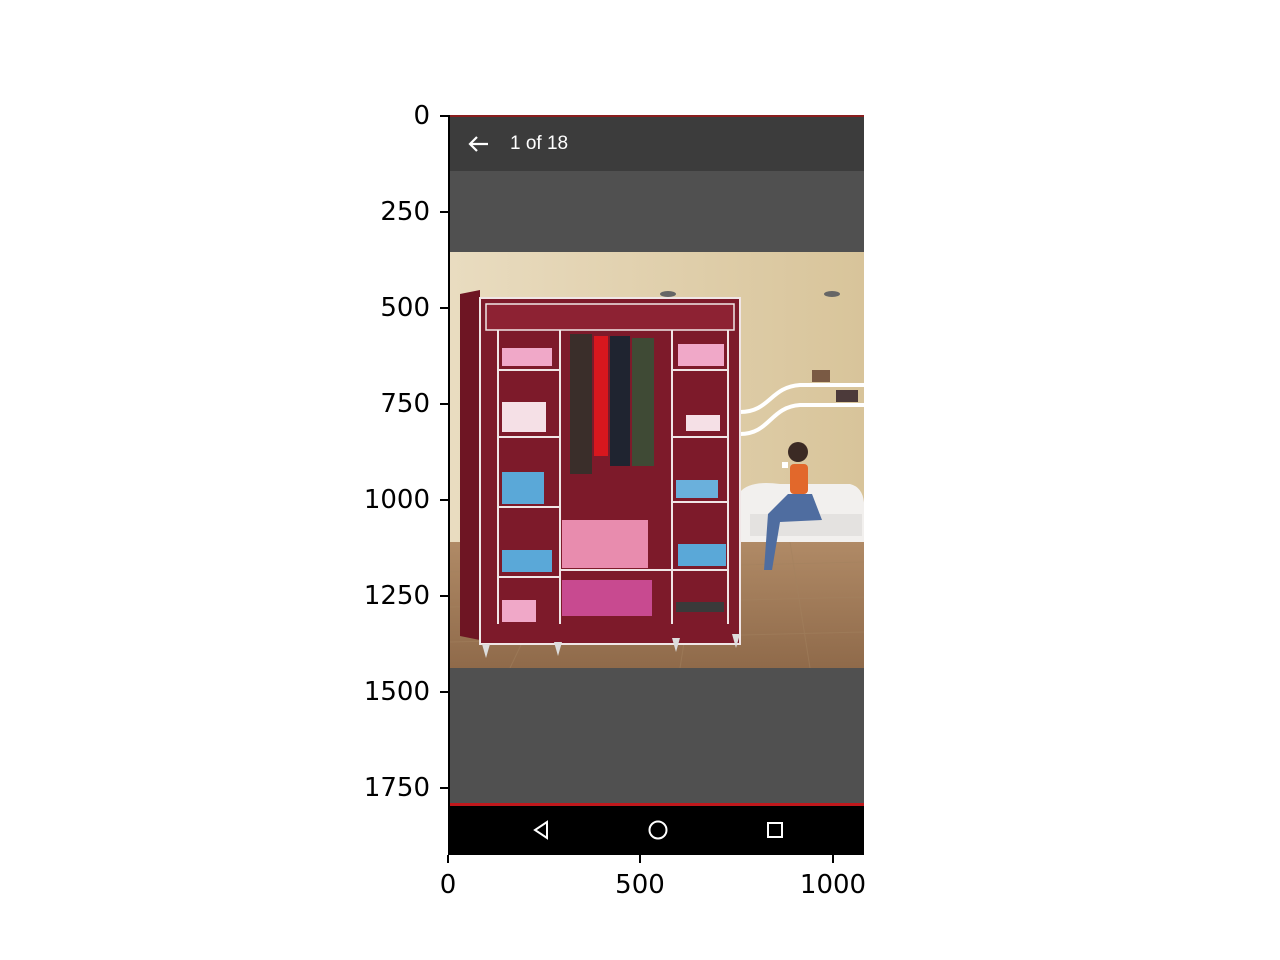 The width and height of the screenshot is (1280, 960). Describe the element at coordinates (421, 116) in the screenshot. I see `y-tick-label: 0` at that location.